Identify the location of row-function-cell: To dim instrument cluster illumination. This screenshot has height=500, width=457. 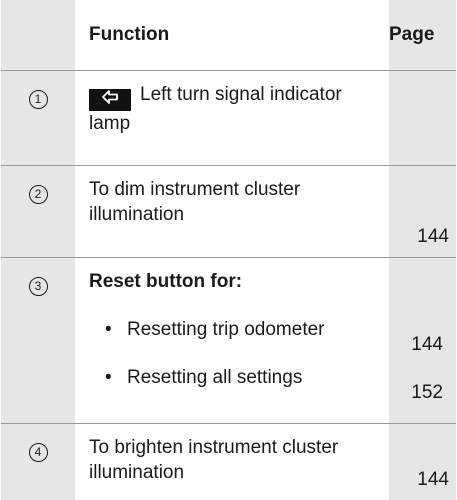
(232, 210).